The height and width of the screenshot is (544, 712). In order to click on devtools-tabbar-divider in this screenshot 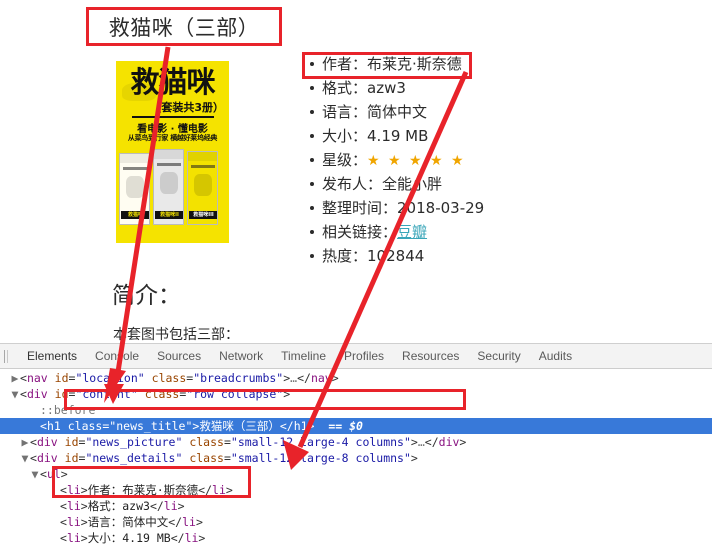, I will do `click(7, 356)`.